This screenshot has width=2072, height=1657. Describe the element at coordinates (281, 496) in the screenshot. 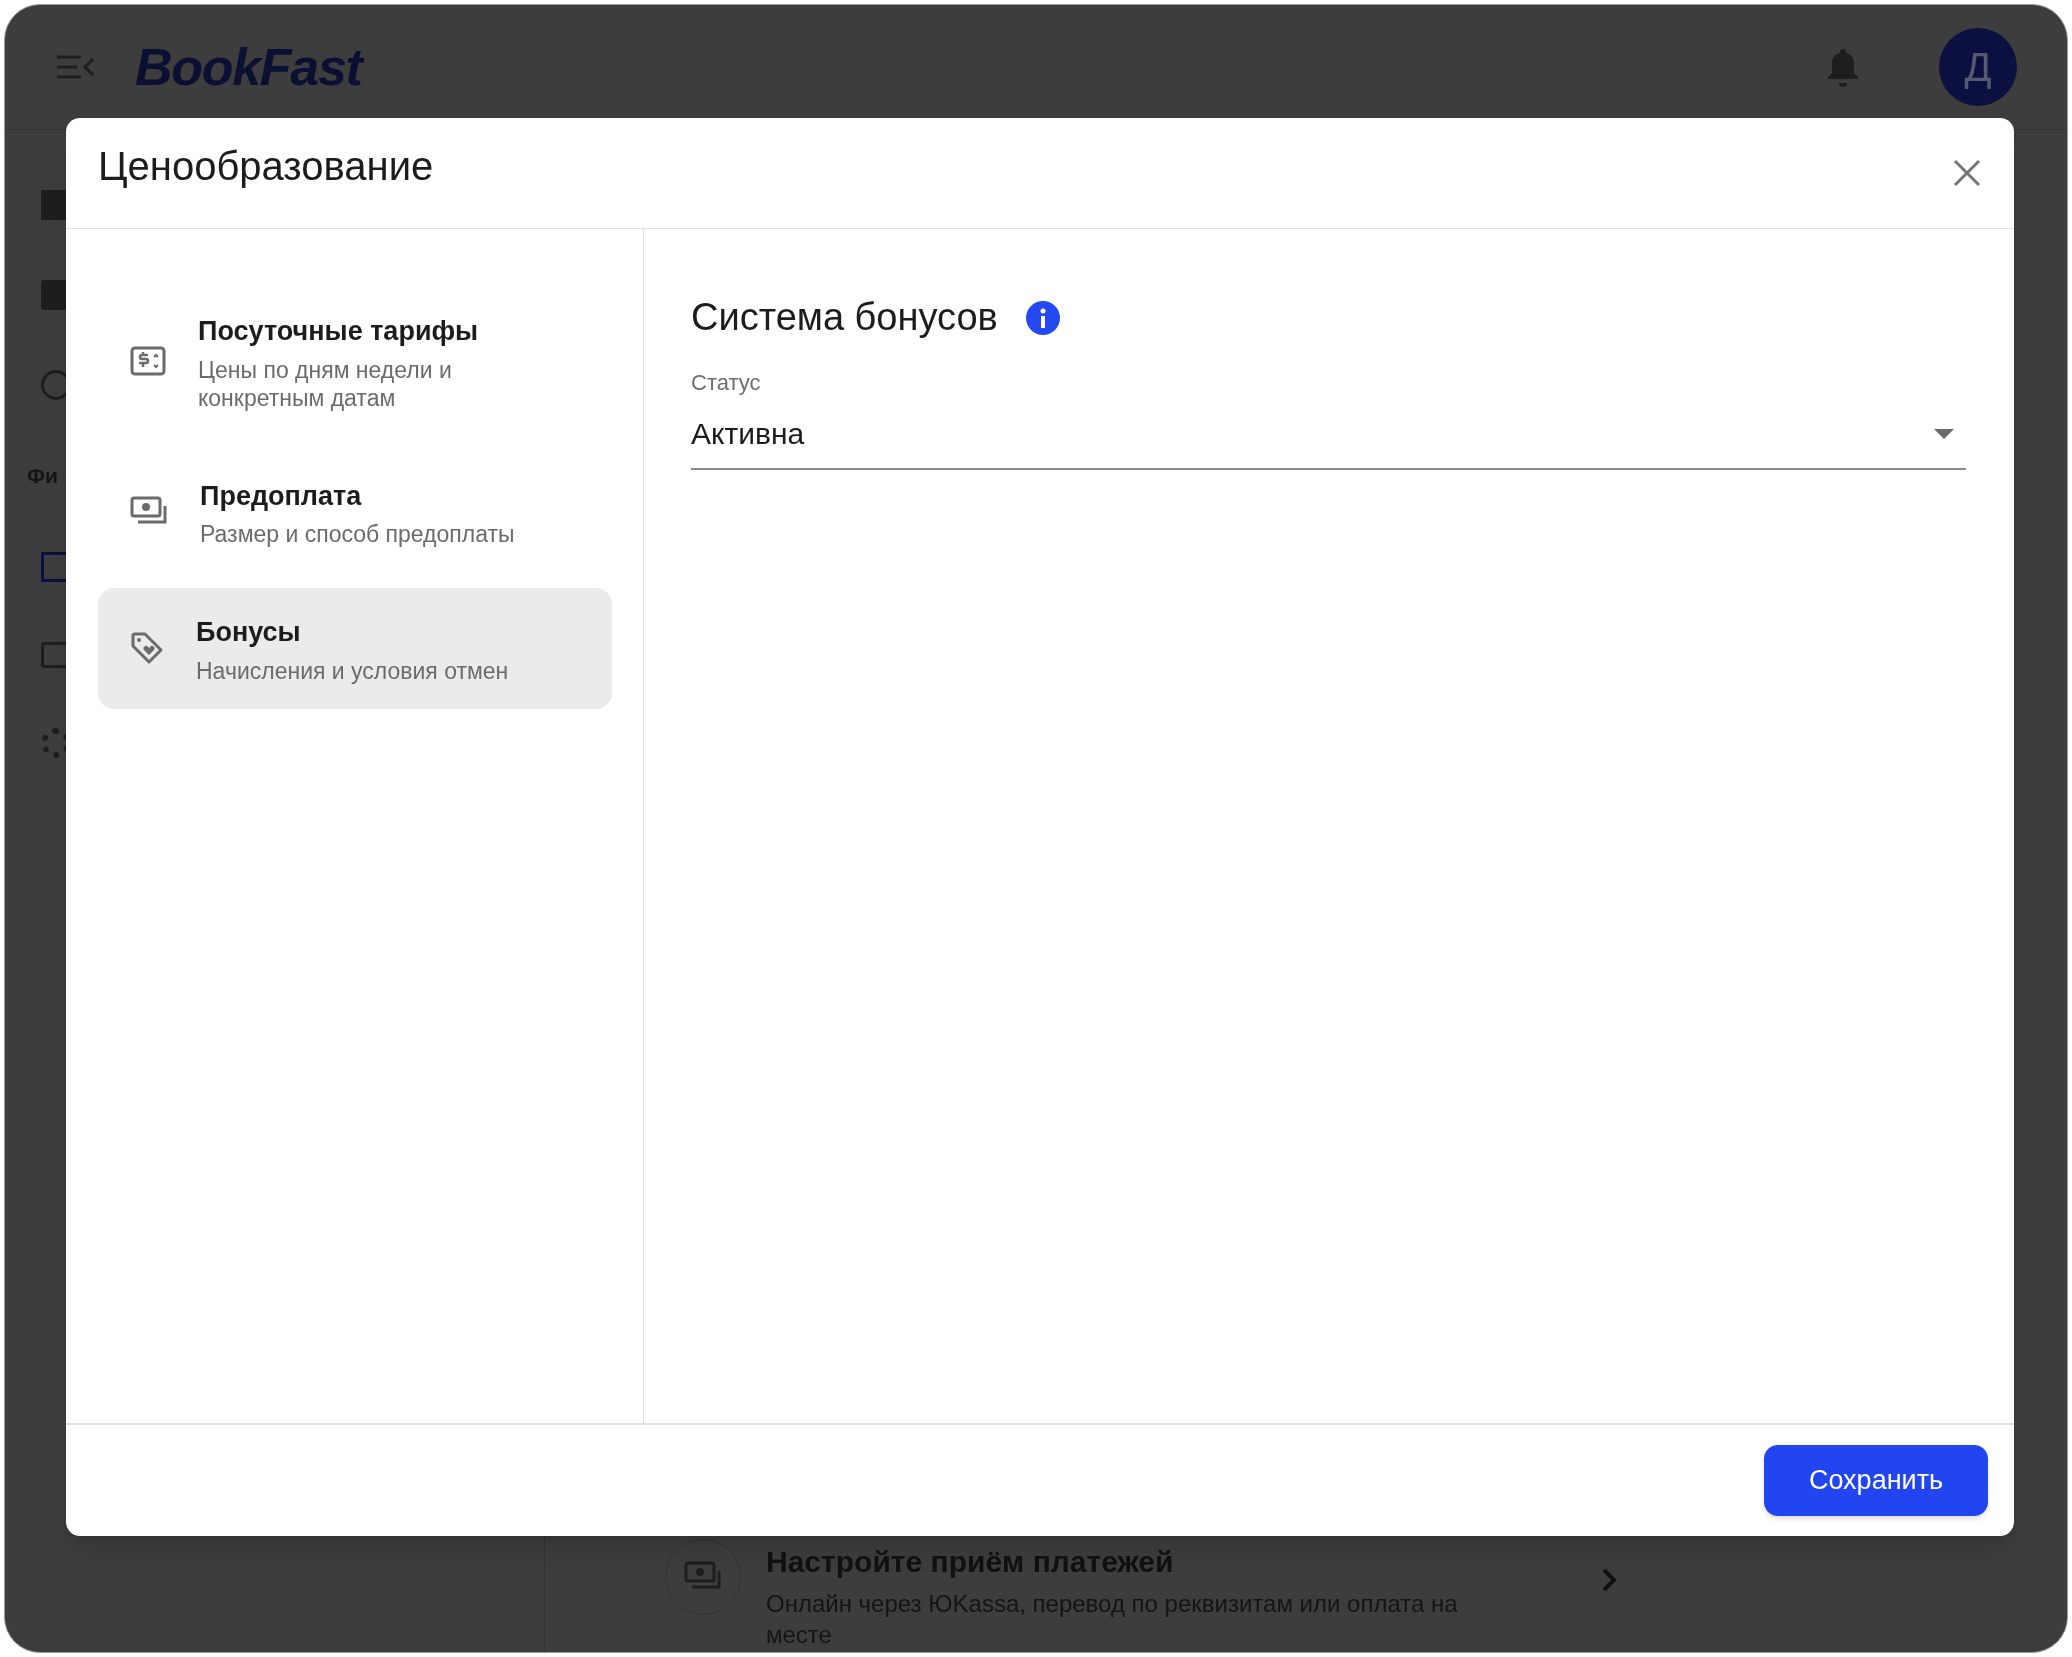

I see `nav-item-title: Предоплата` at that location.